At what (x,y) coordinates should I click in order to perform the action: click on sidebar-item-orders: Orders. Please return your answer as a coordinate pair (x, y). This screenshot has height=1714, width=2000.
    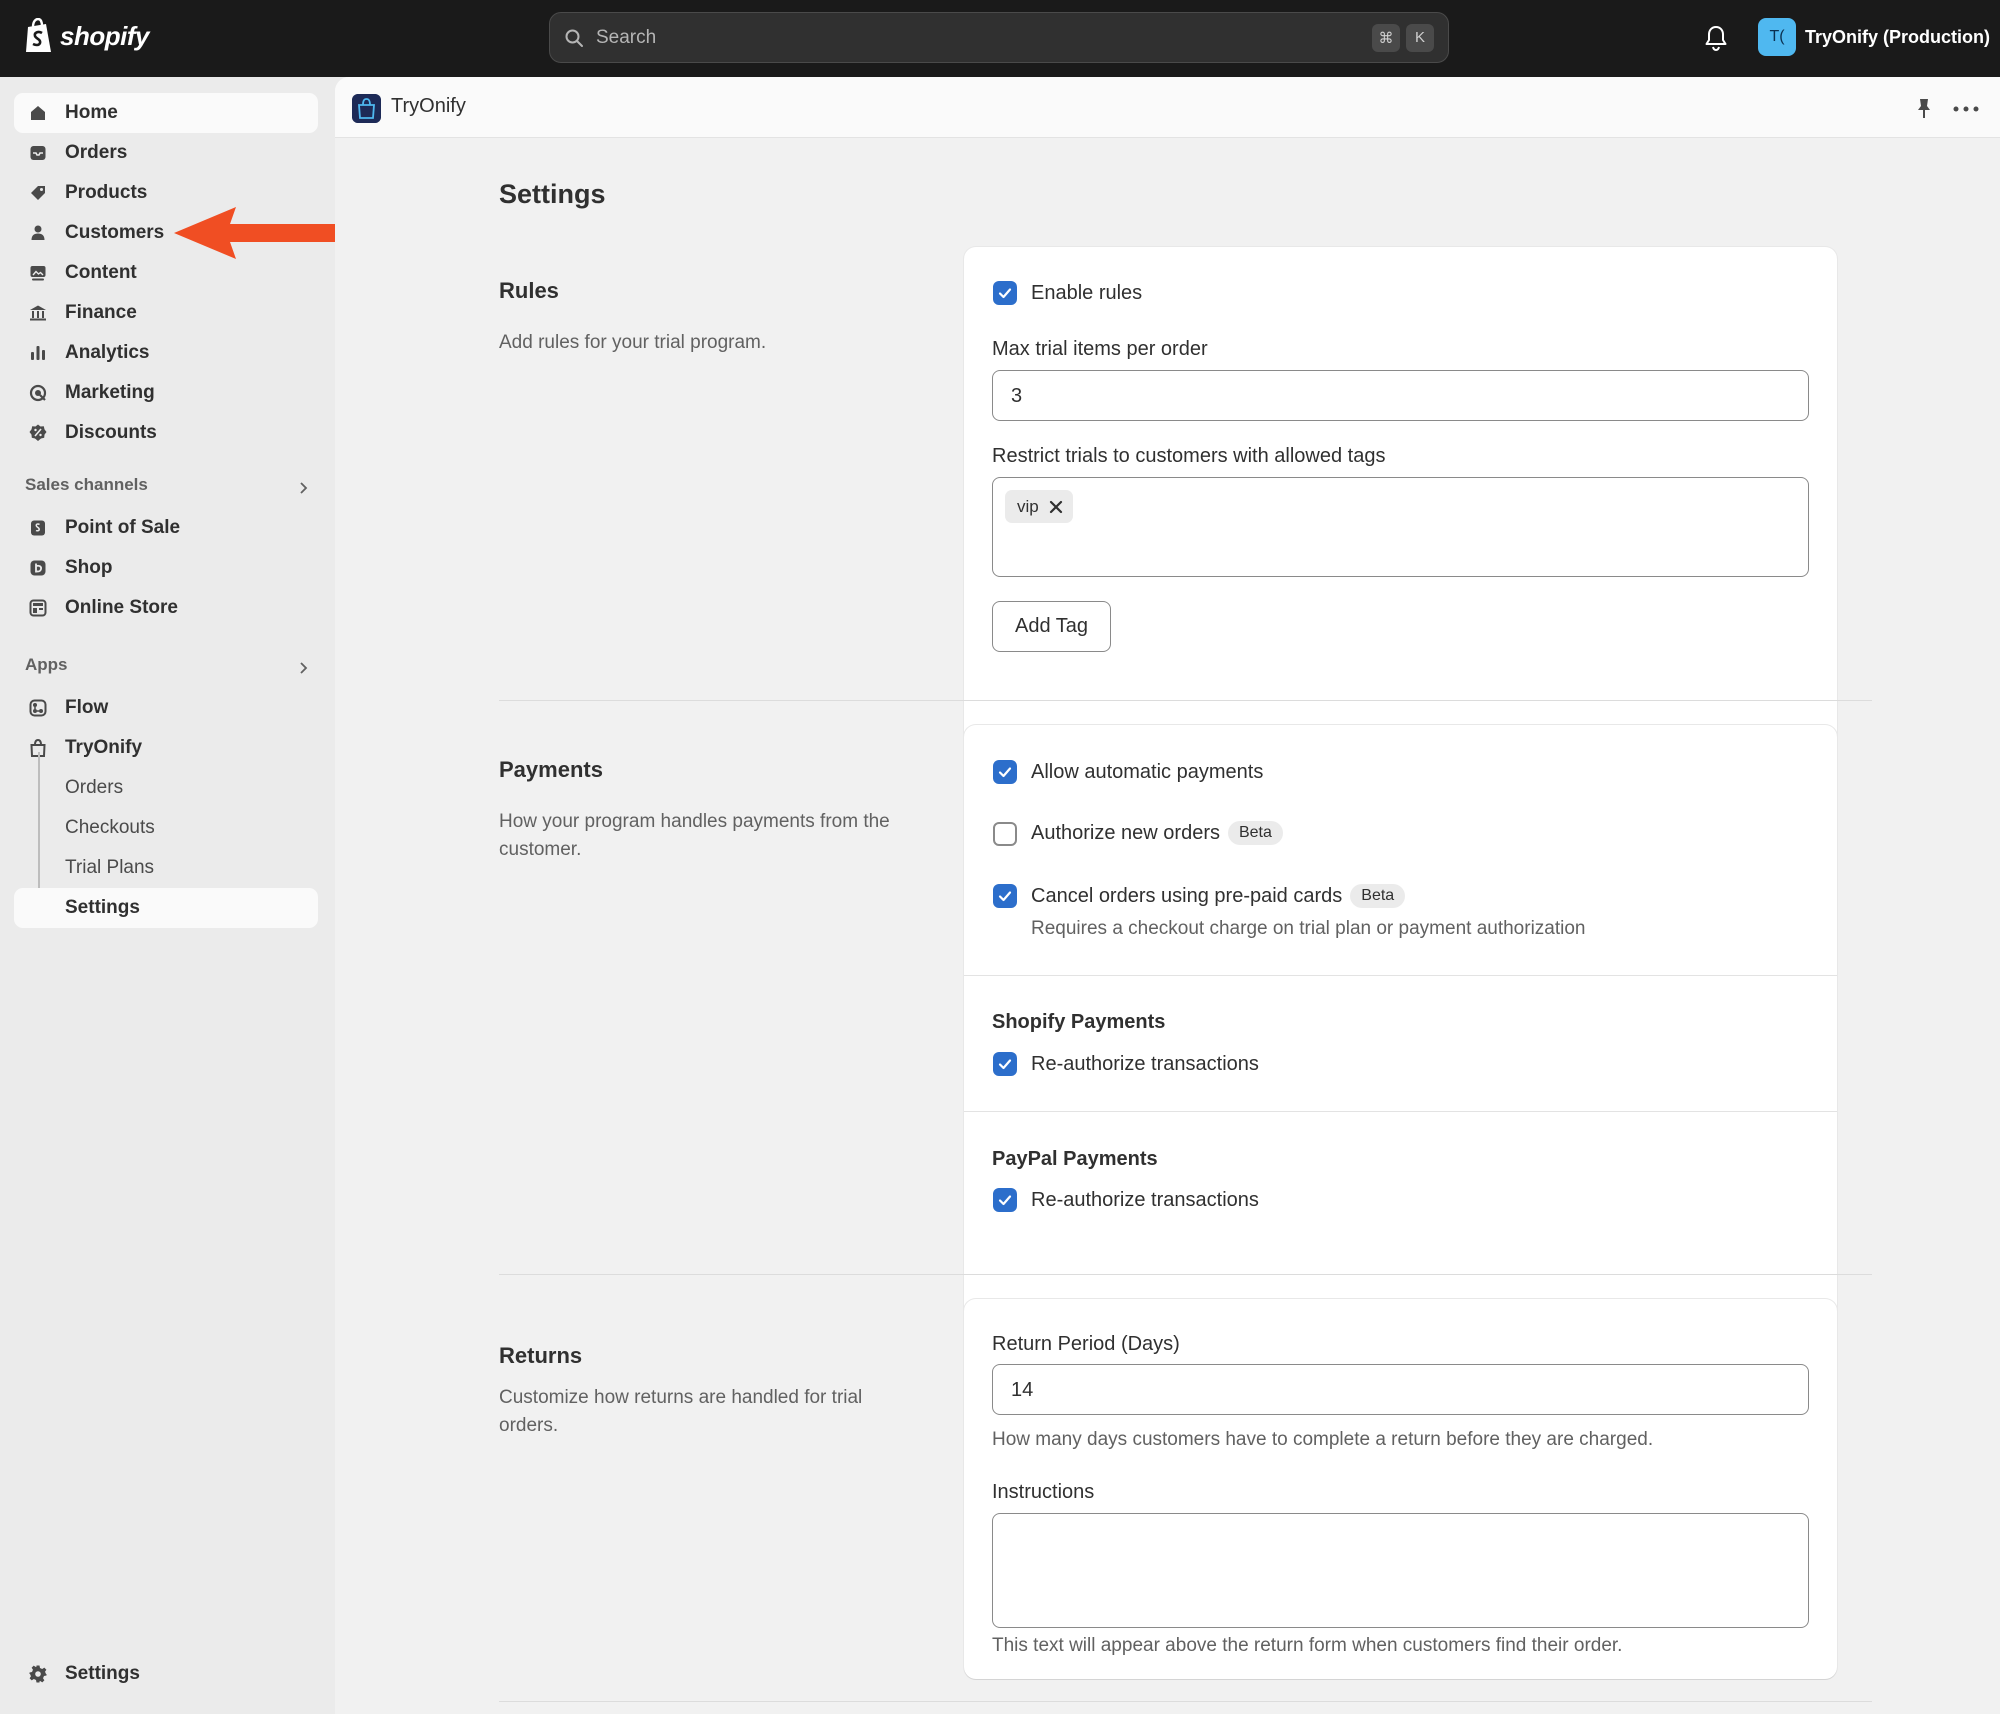
    Looking at the image, I should click on (166, 153).